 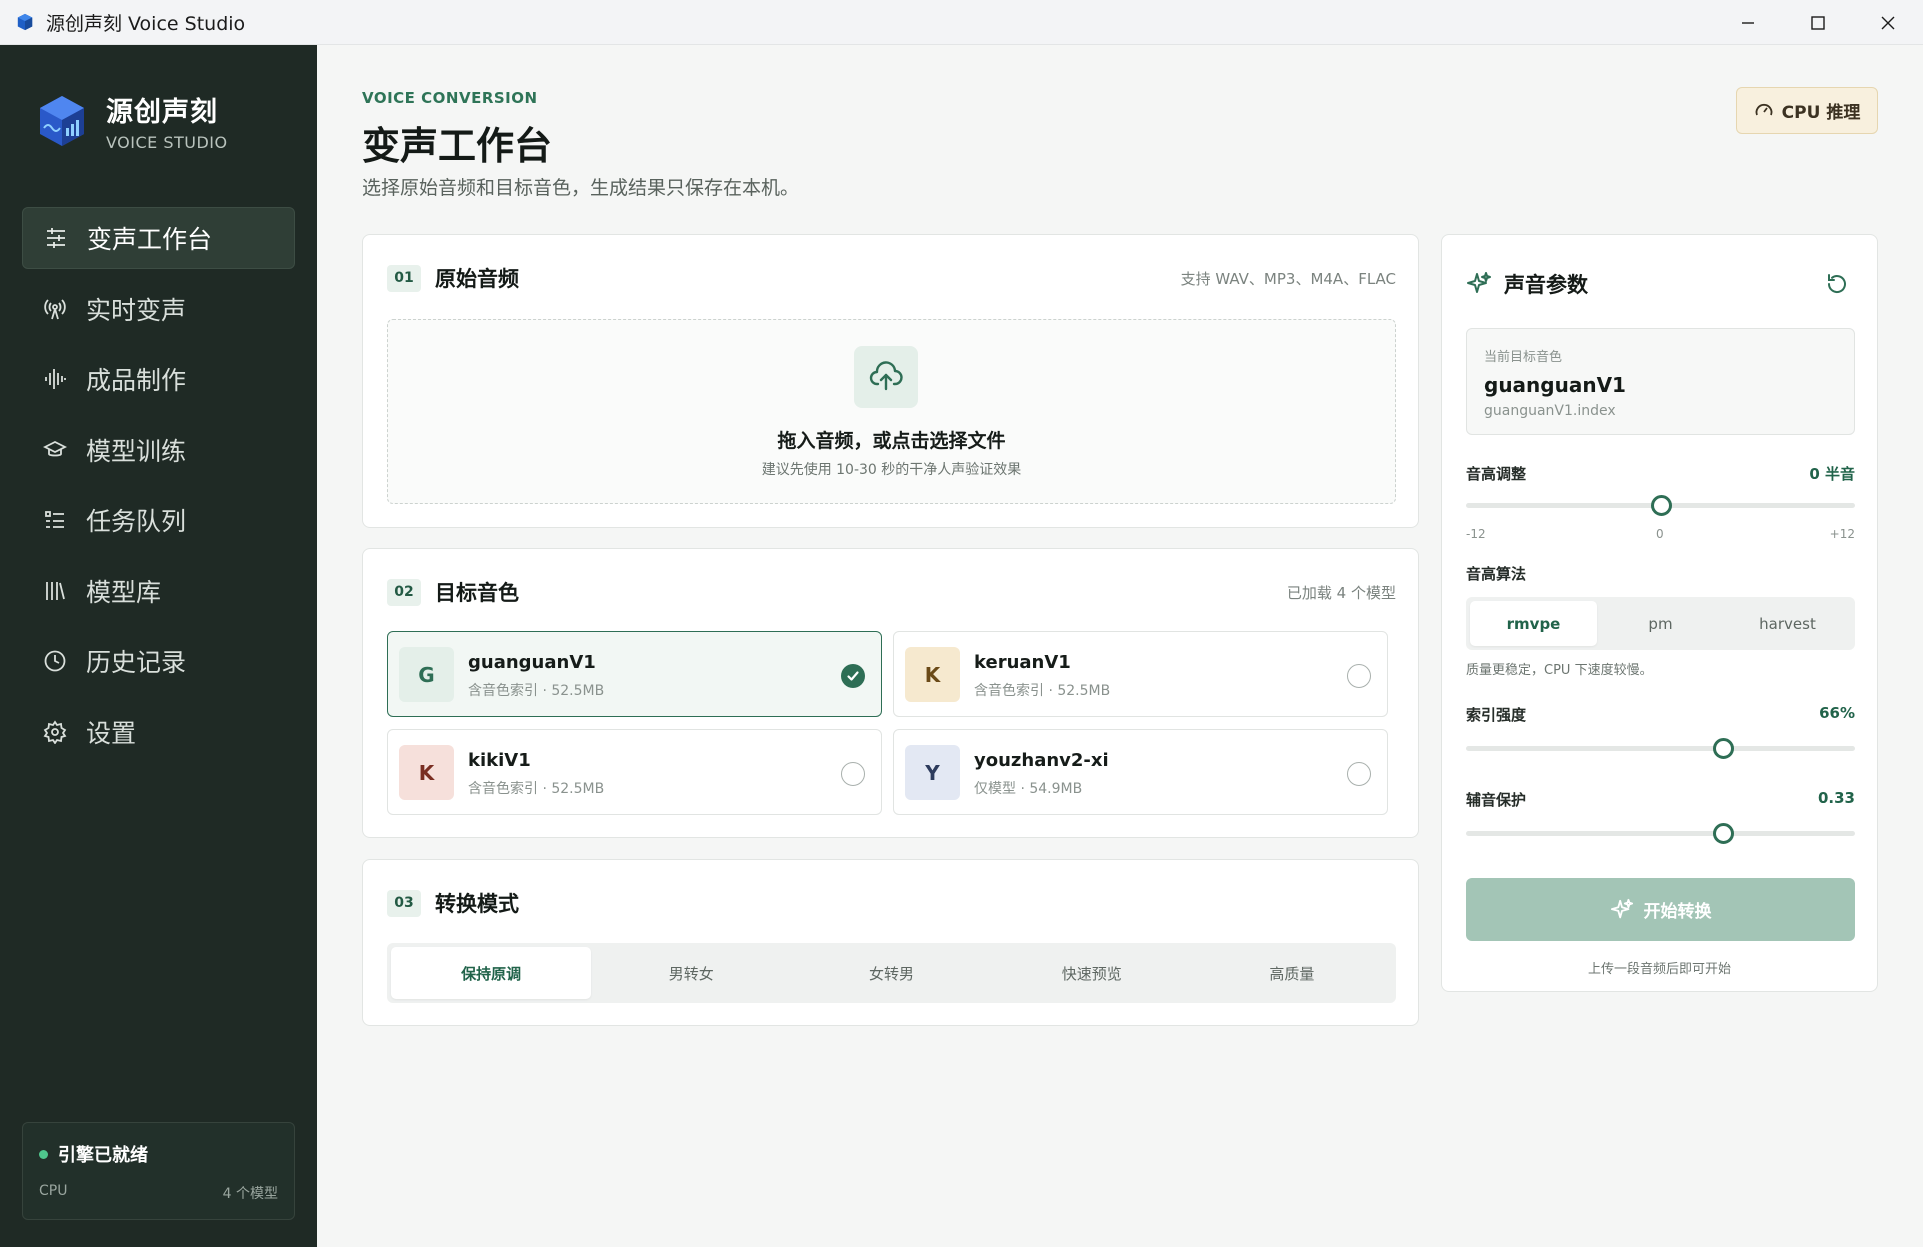 What do you see at coordinates (55, 520) in the screenshot?
I see `task-list-icon` at bounding box center [55, 520].